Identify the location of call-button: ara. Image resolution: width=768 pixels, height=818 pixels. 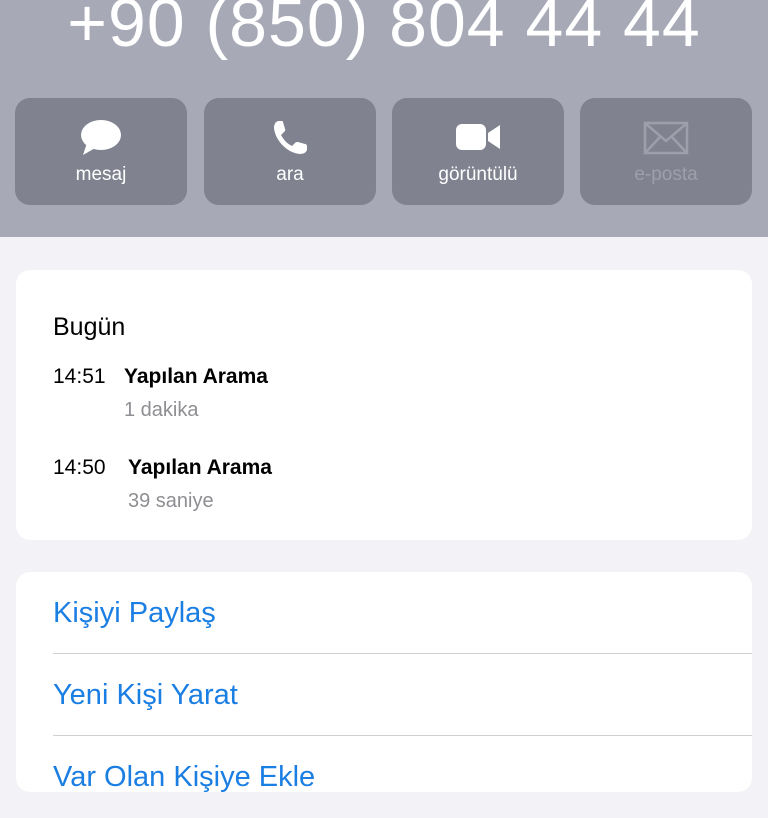
(290, 151).